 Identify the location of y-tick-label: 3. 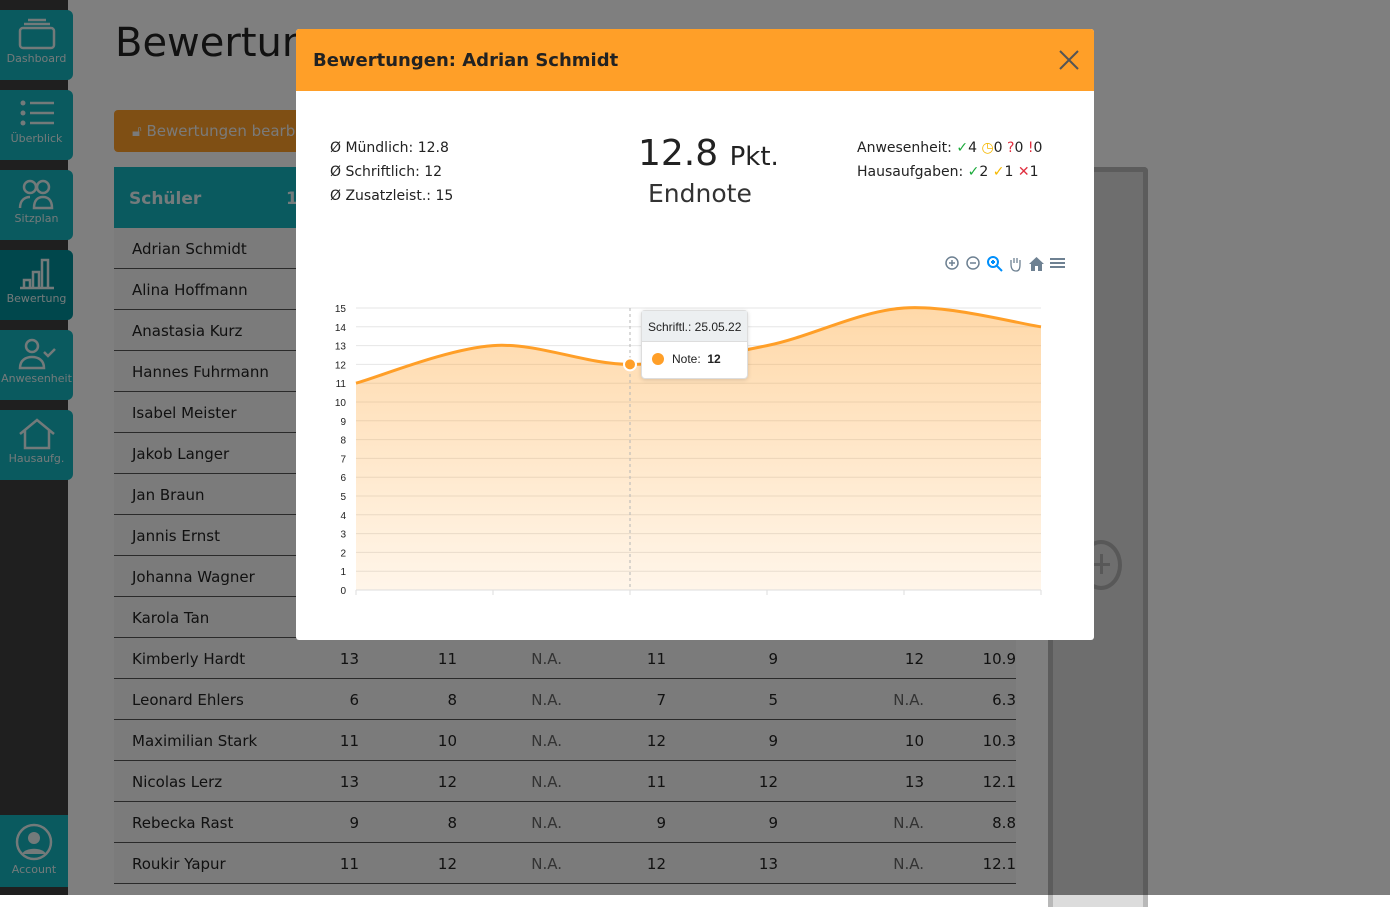
(343, 535).